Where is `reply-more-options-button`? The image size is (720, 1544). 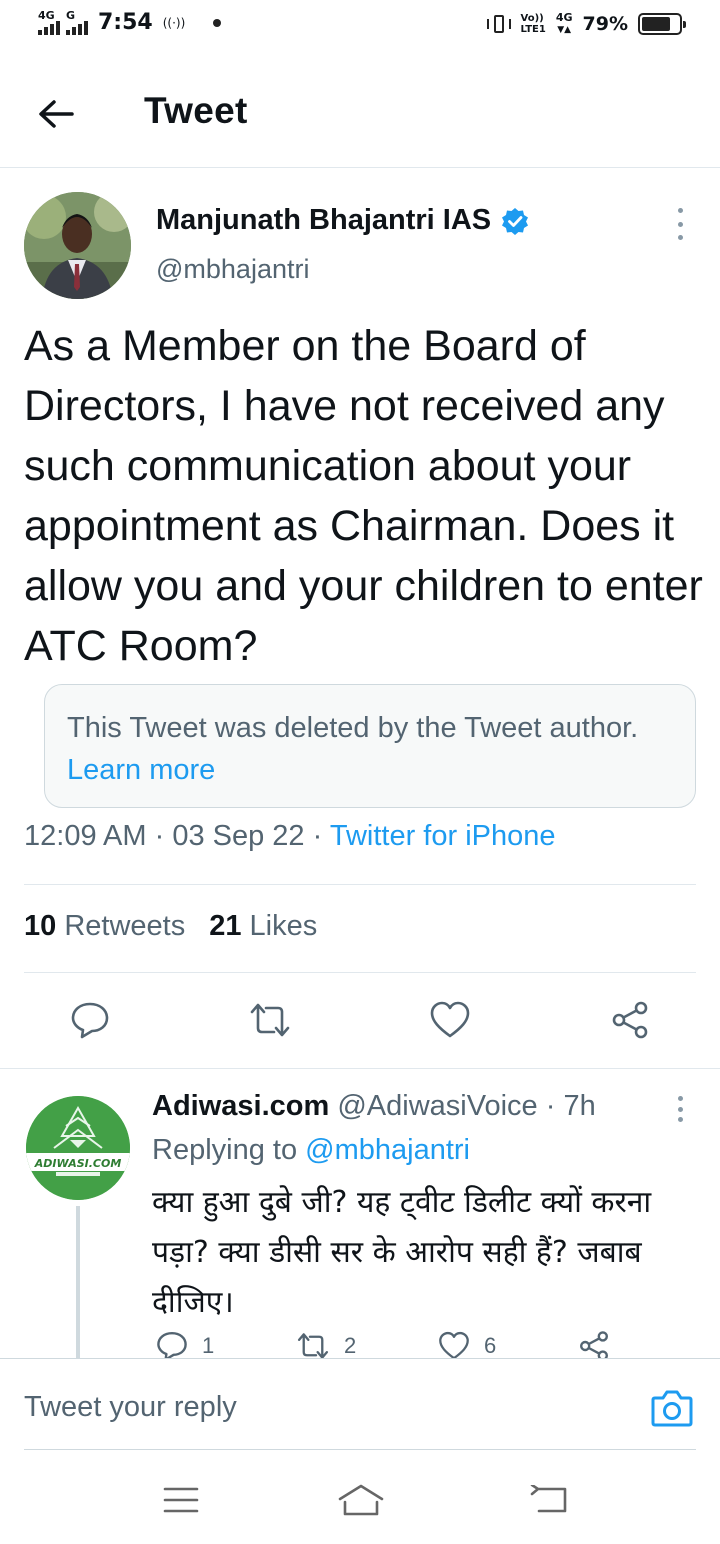
reply-more-options-button is located at coordinates (680, 1109).